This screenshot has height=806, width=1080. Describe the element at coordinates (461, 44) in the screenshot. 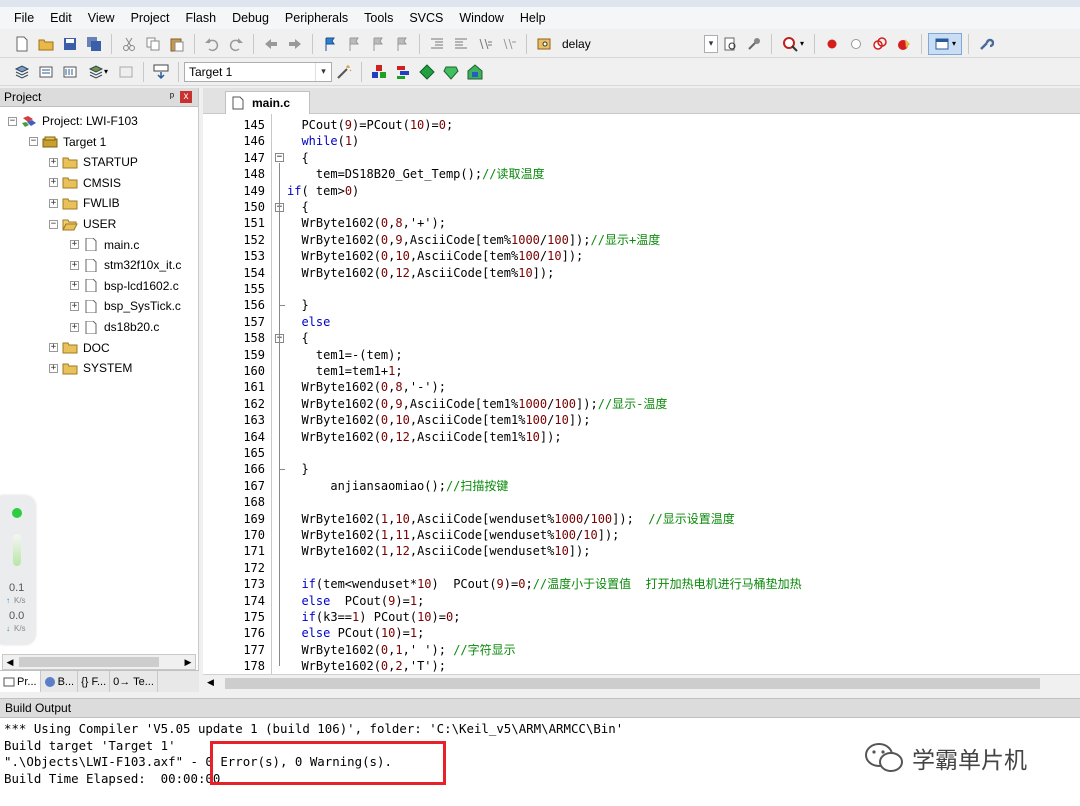

I see `unindent-button` at that location.